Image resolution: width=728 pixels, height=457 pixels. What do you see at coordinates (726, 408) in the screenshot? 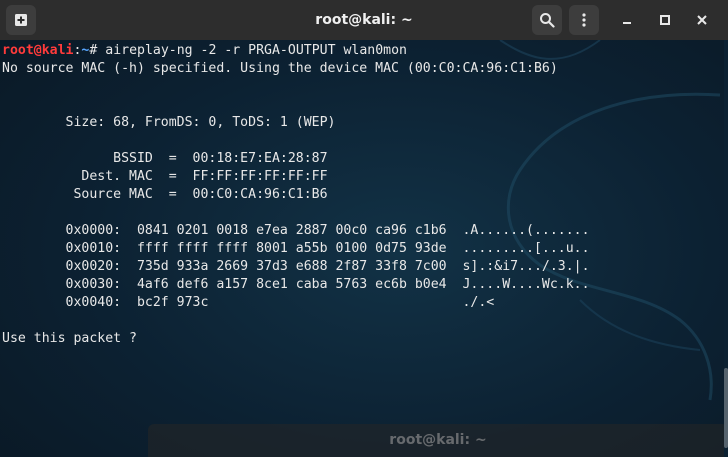
I see `scrollbar-thumb` at bounding box center [726, 408].